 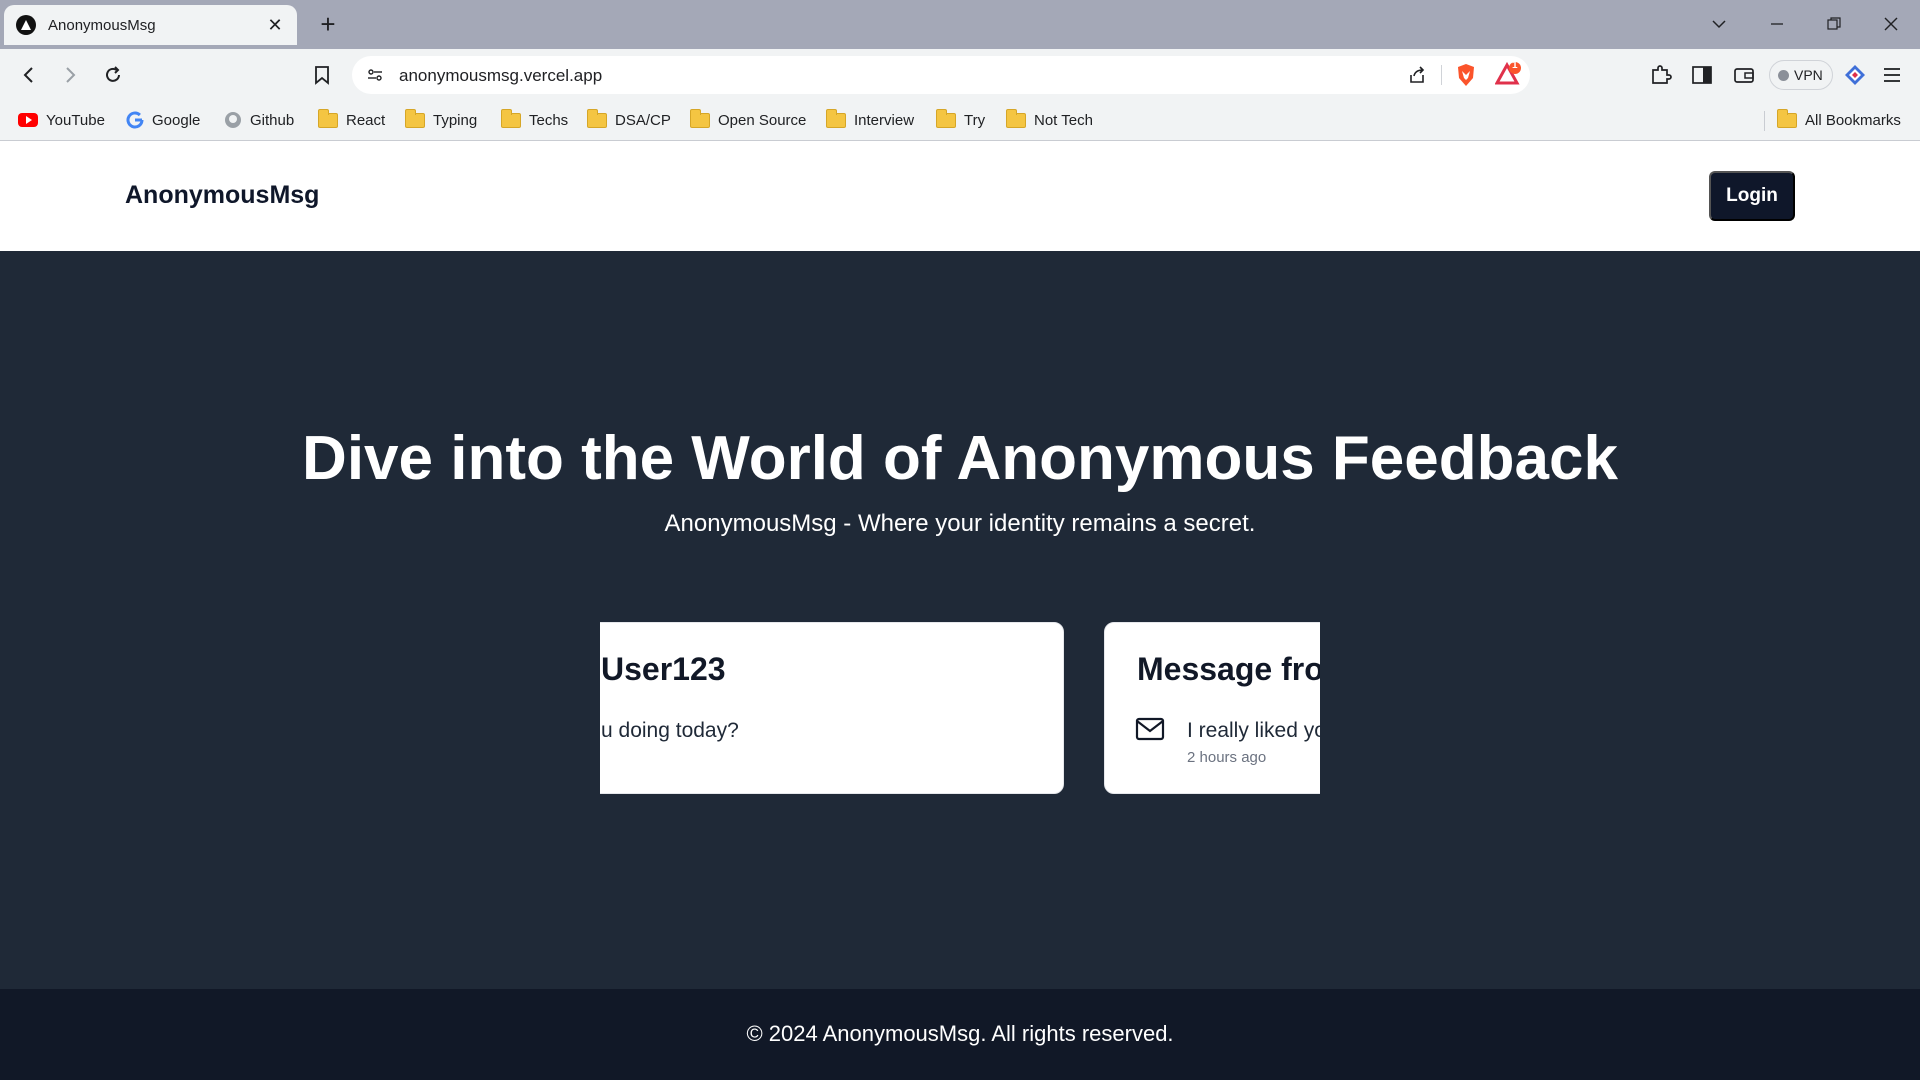 What do you see at coordinates (960, 24) in the screenshot?
I see `browser-tab-strip: AnonymousMsg ✕ +` at bounding box center [960, 24].